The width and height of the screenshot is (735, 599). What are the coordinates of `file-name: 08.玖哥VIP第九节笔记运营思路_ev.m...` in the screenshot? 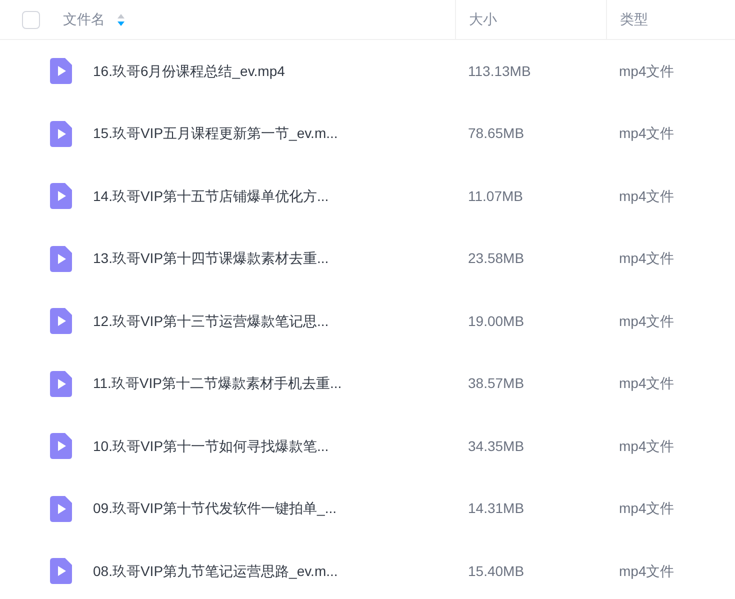 It's located at (215, 570).